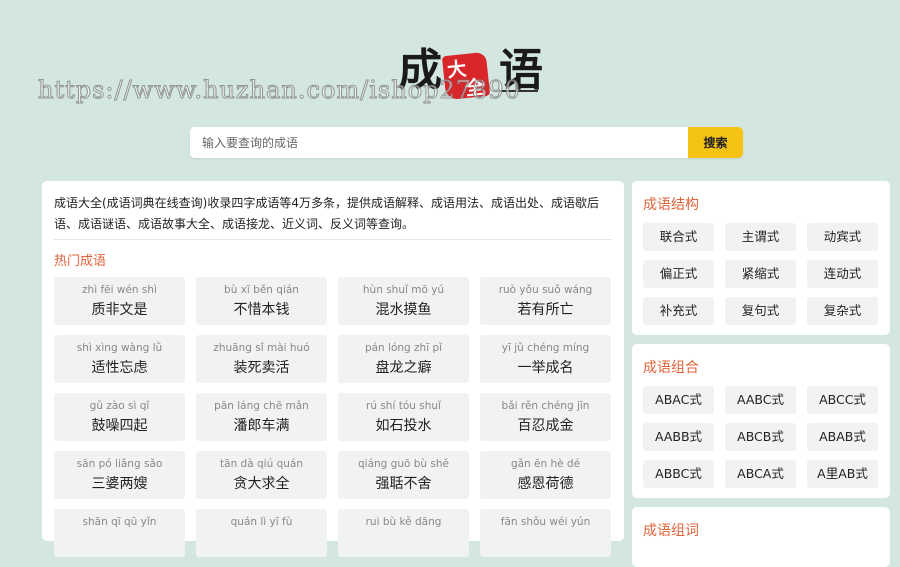 This screenshot has width=900, height=567. What do you see at coordinates (403, 522) in the screenshot?
I see `idiom-pinyin: rui bù kě dāng` at bounding box center [403, 522].